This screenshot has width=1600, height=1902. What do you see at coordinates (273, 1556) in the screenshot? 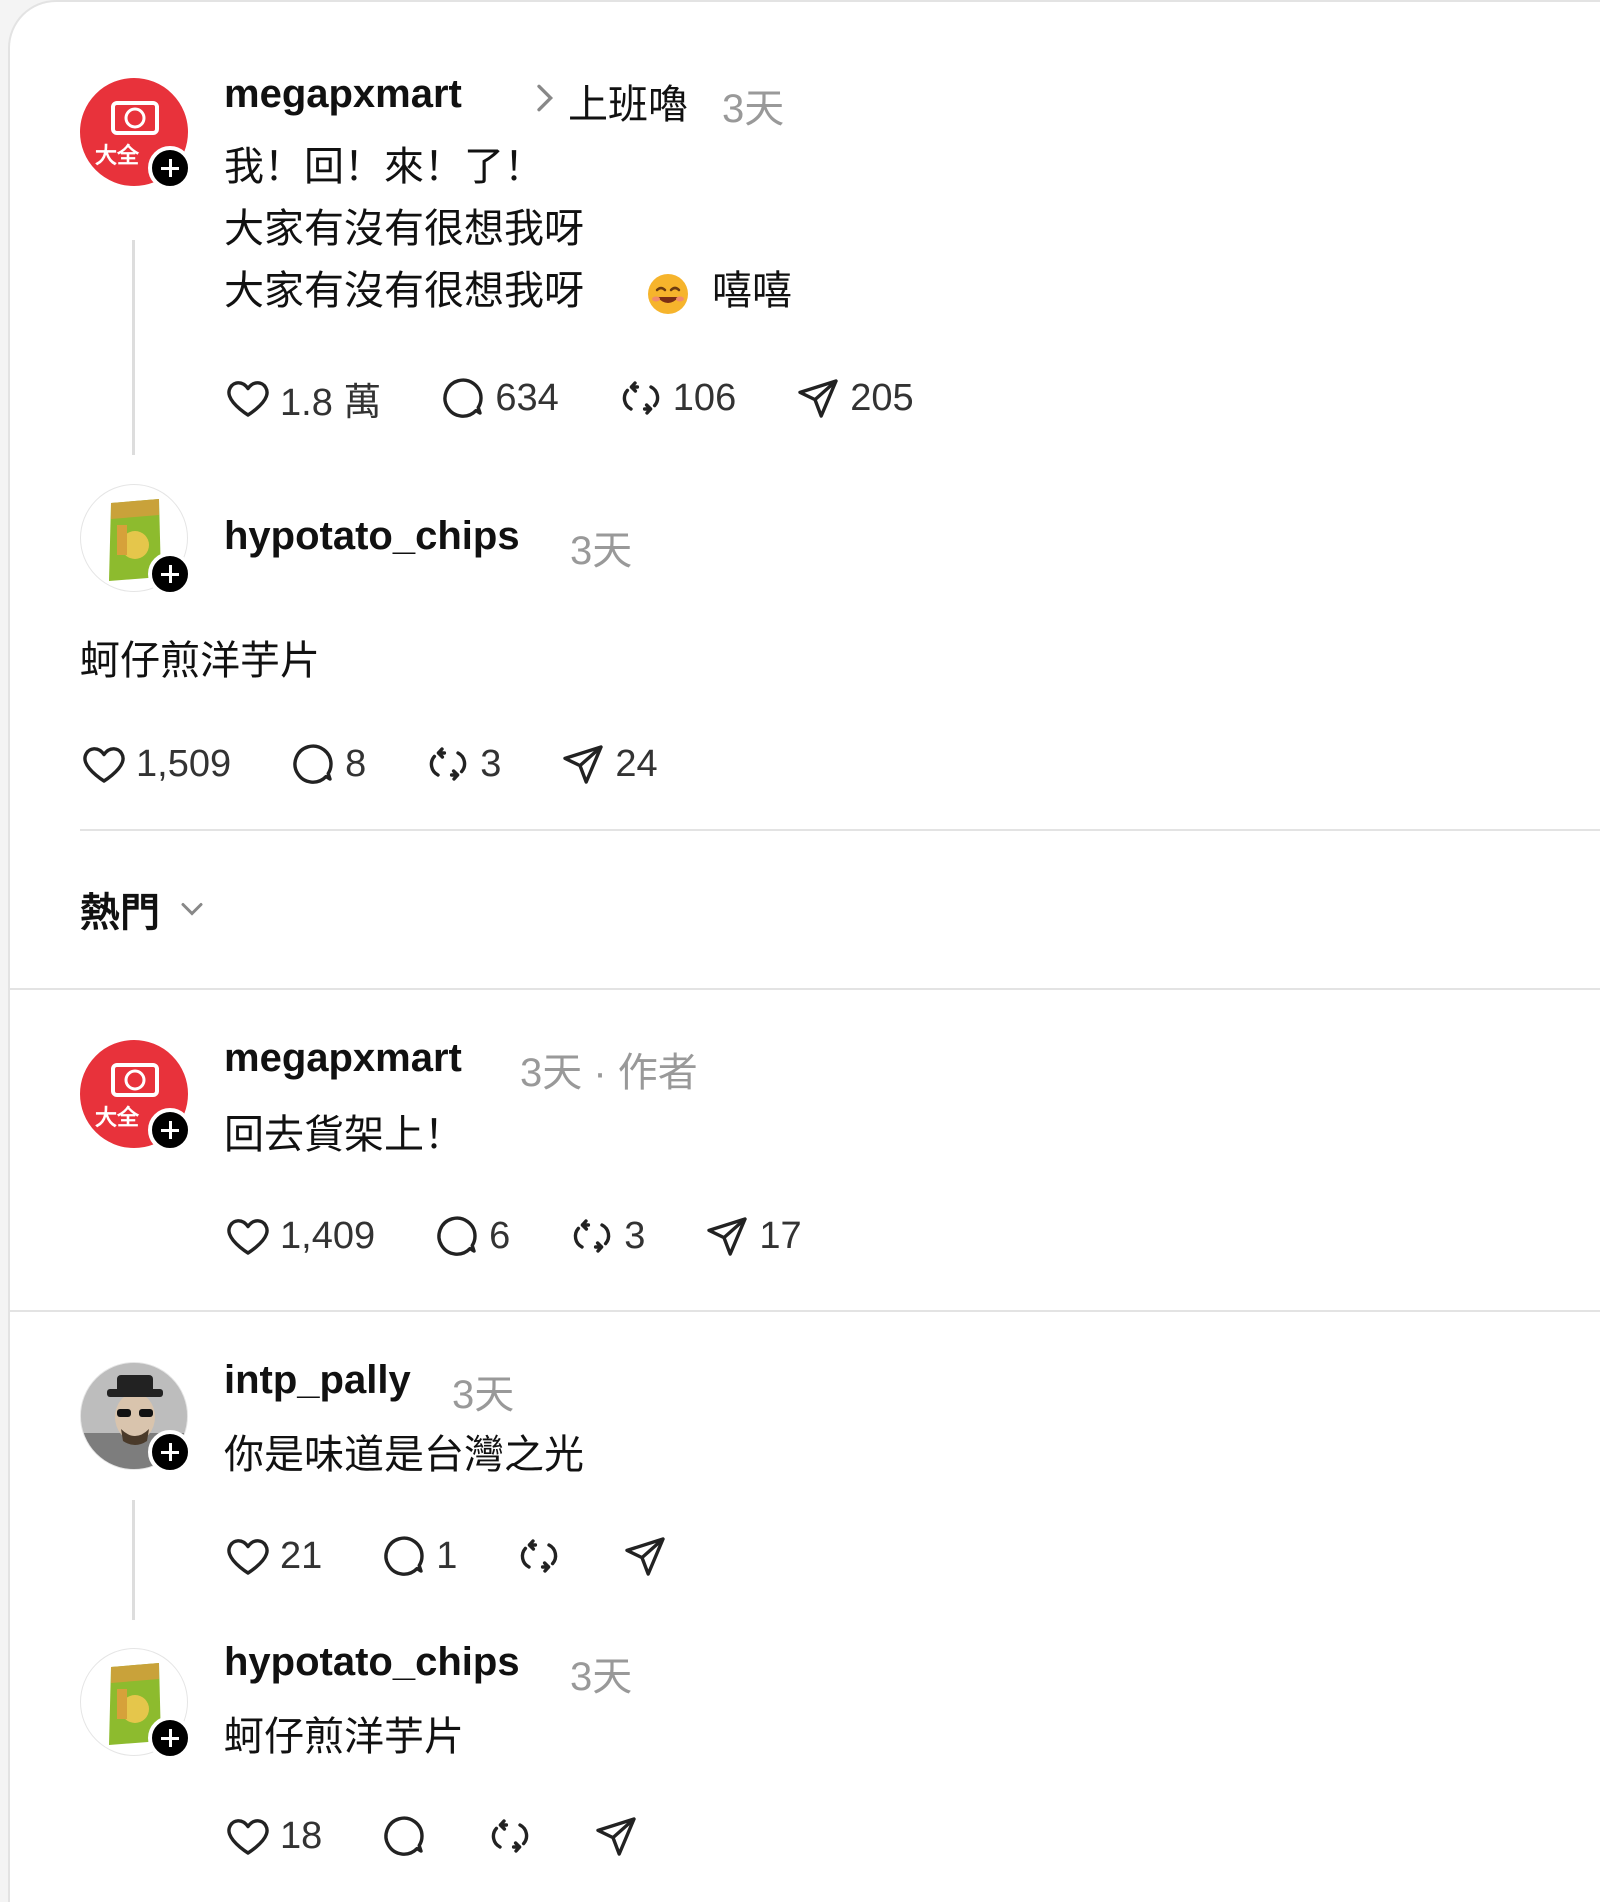
I see `like-button: 21` at bounding box center [273, 1556].